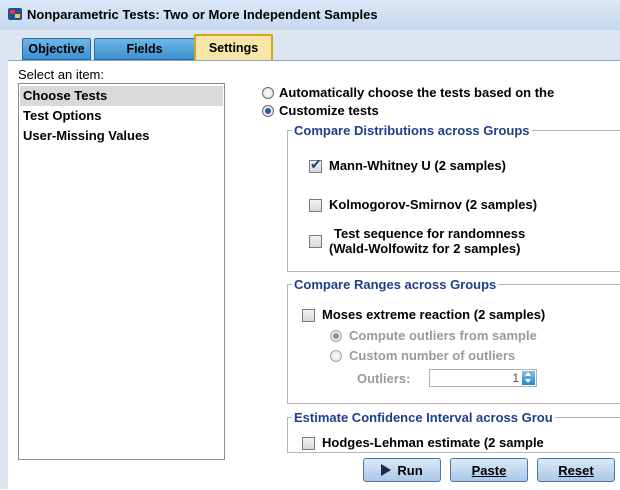 The image size is (620, 490). I want to click on select-item-label: Select an item:, so click(61, 74).